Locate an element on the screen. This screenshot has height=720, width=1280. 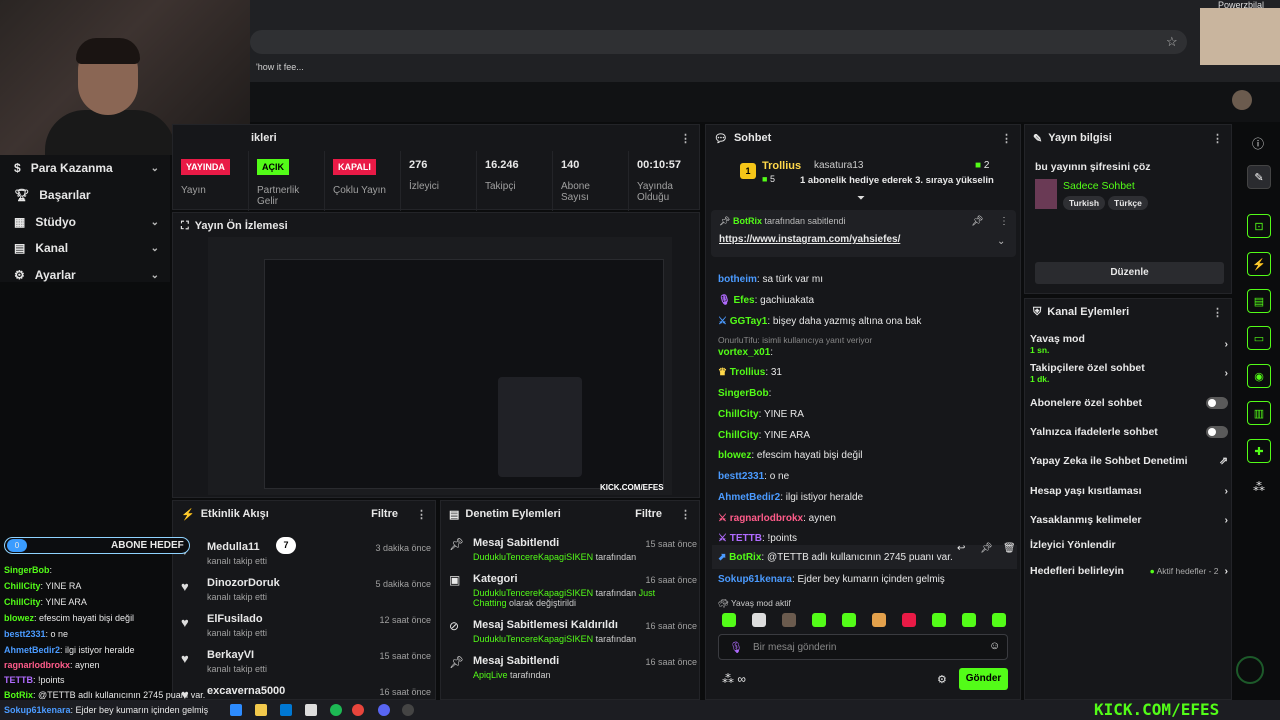
document-icon: ▤ is located at coordinates (1259, 301).